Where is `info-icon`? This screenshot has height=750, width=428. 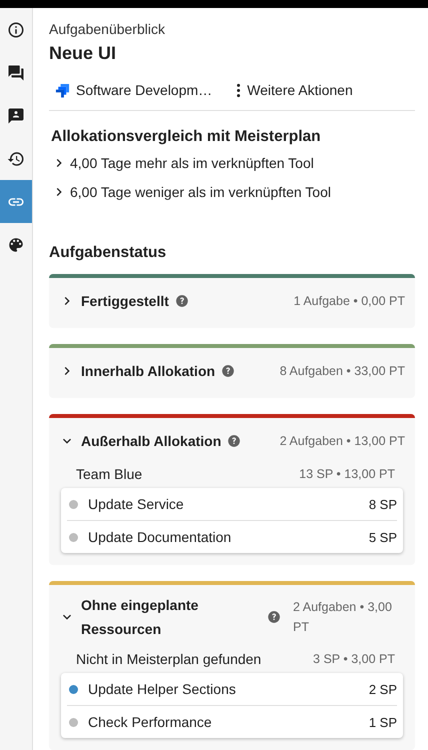 info-icon is located at coordinates (16, 29).